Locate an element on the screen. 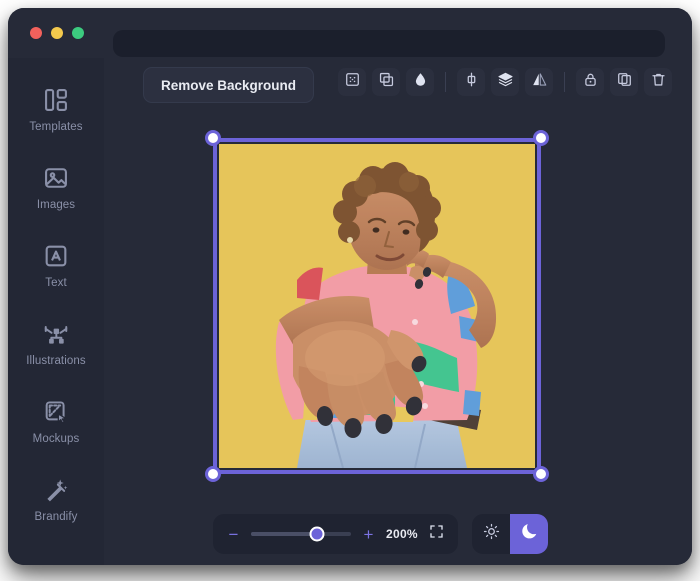 Image resolution: width=700 pixels, height=581 pixels. minimize-window-button is located at coordinates (57, 33).